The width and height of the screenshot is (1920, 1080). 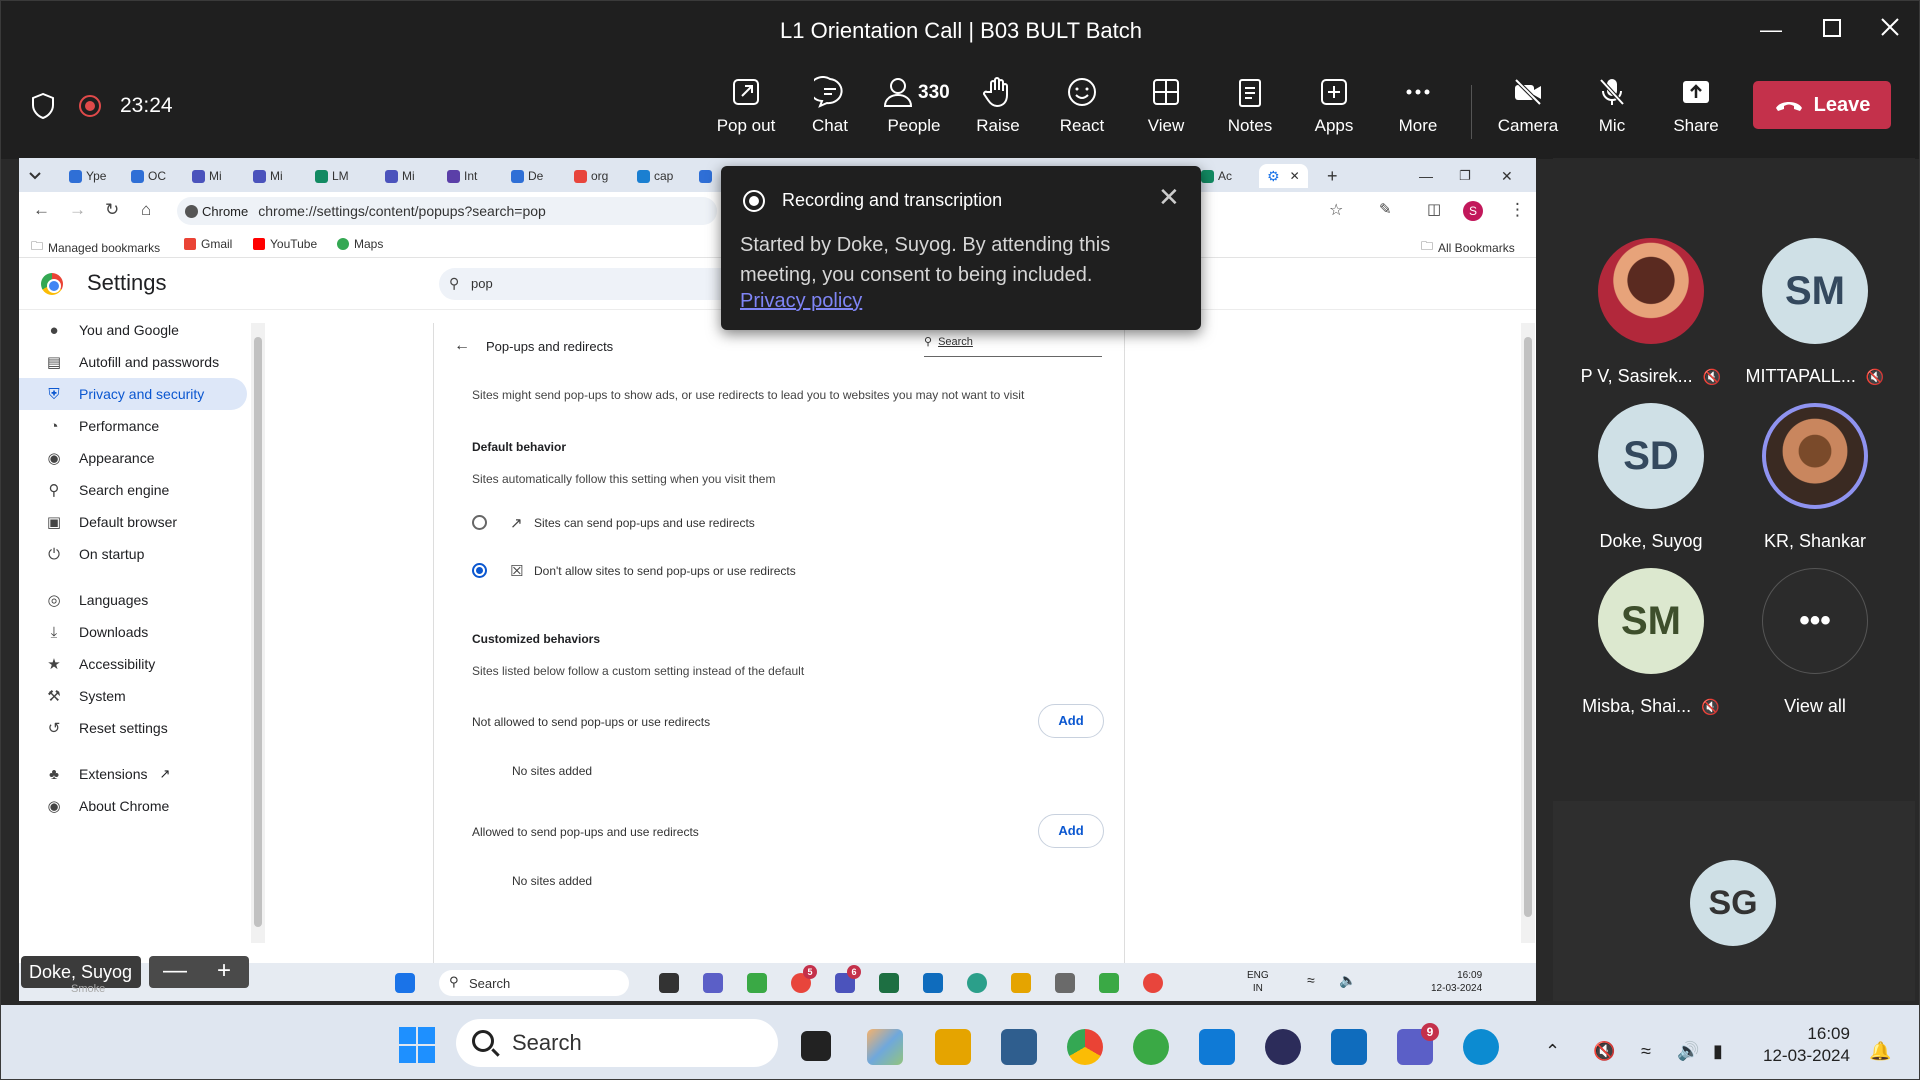 What do you see at coordinates (175, 971) in the screenshot?
I see `minimize-icon: —` at bounding box center [175, 971].